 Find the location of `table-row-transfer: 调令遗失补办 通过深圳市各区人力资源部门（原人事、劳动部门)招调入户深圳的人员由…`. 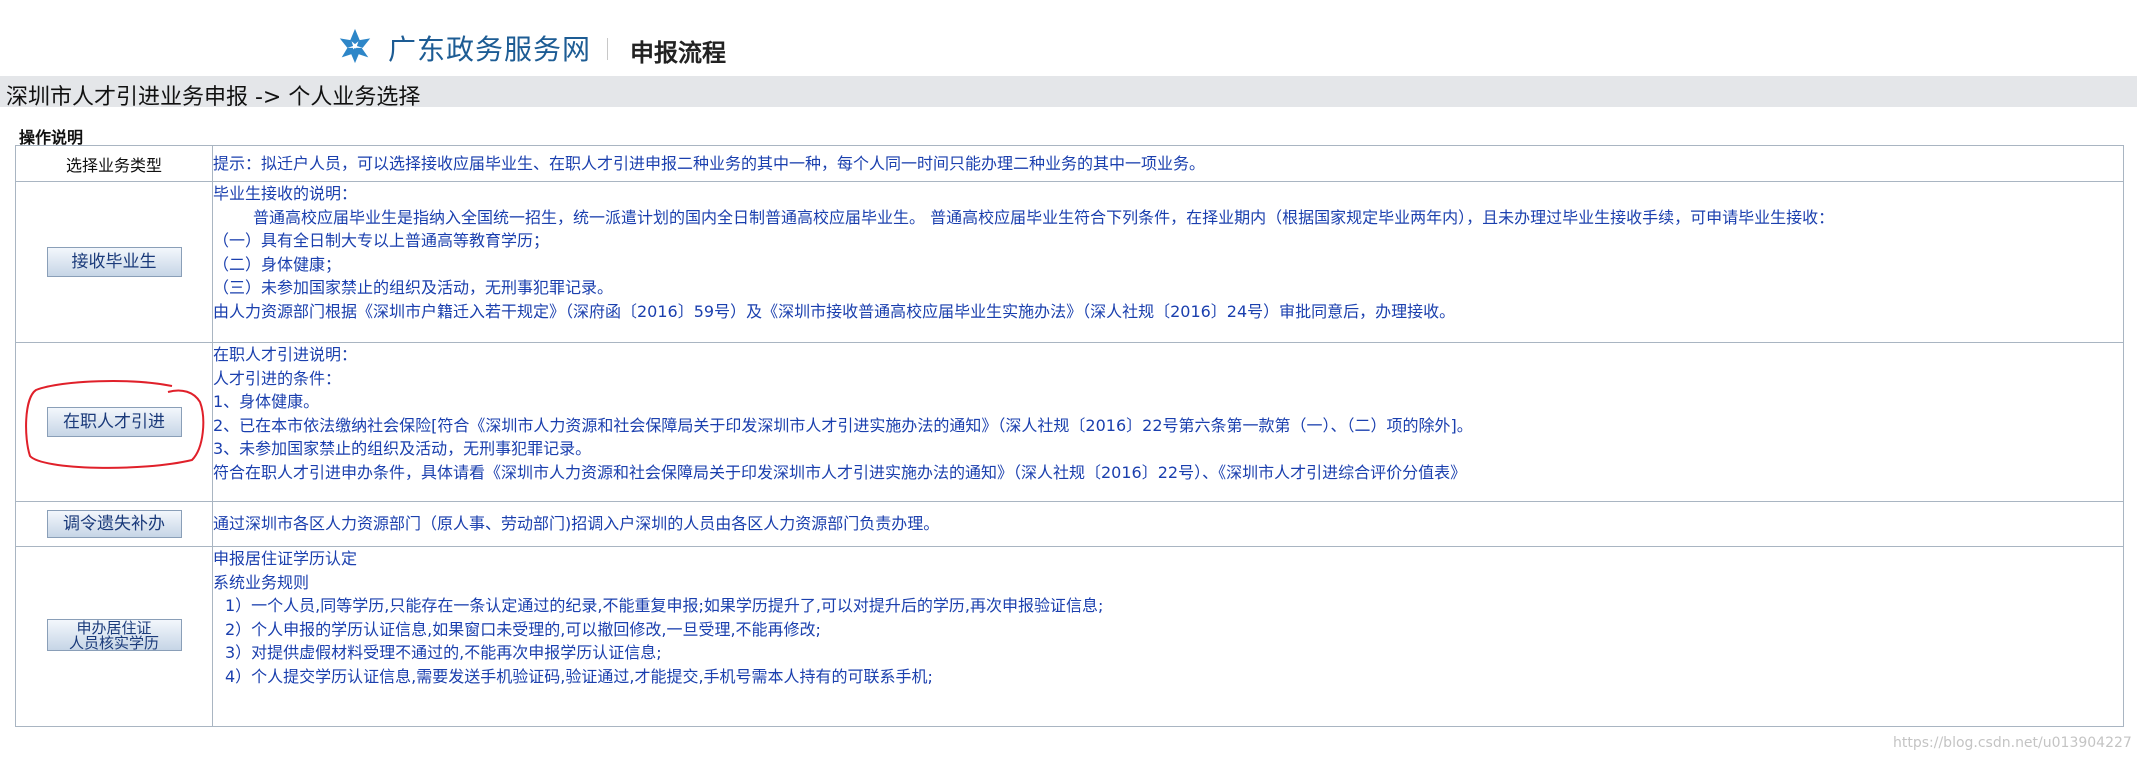

table-row-transfer: 调令遗失补办 通过深圳市各区人力资源部门（原人事、劳动部门)招调入户深圳的人员由… is located at coordinates (1069, 524).